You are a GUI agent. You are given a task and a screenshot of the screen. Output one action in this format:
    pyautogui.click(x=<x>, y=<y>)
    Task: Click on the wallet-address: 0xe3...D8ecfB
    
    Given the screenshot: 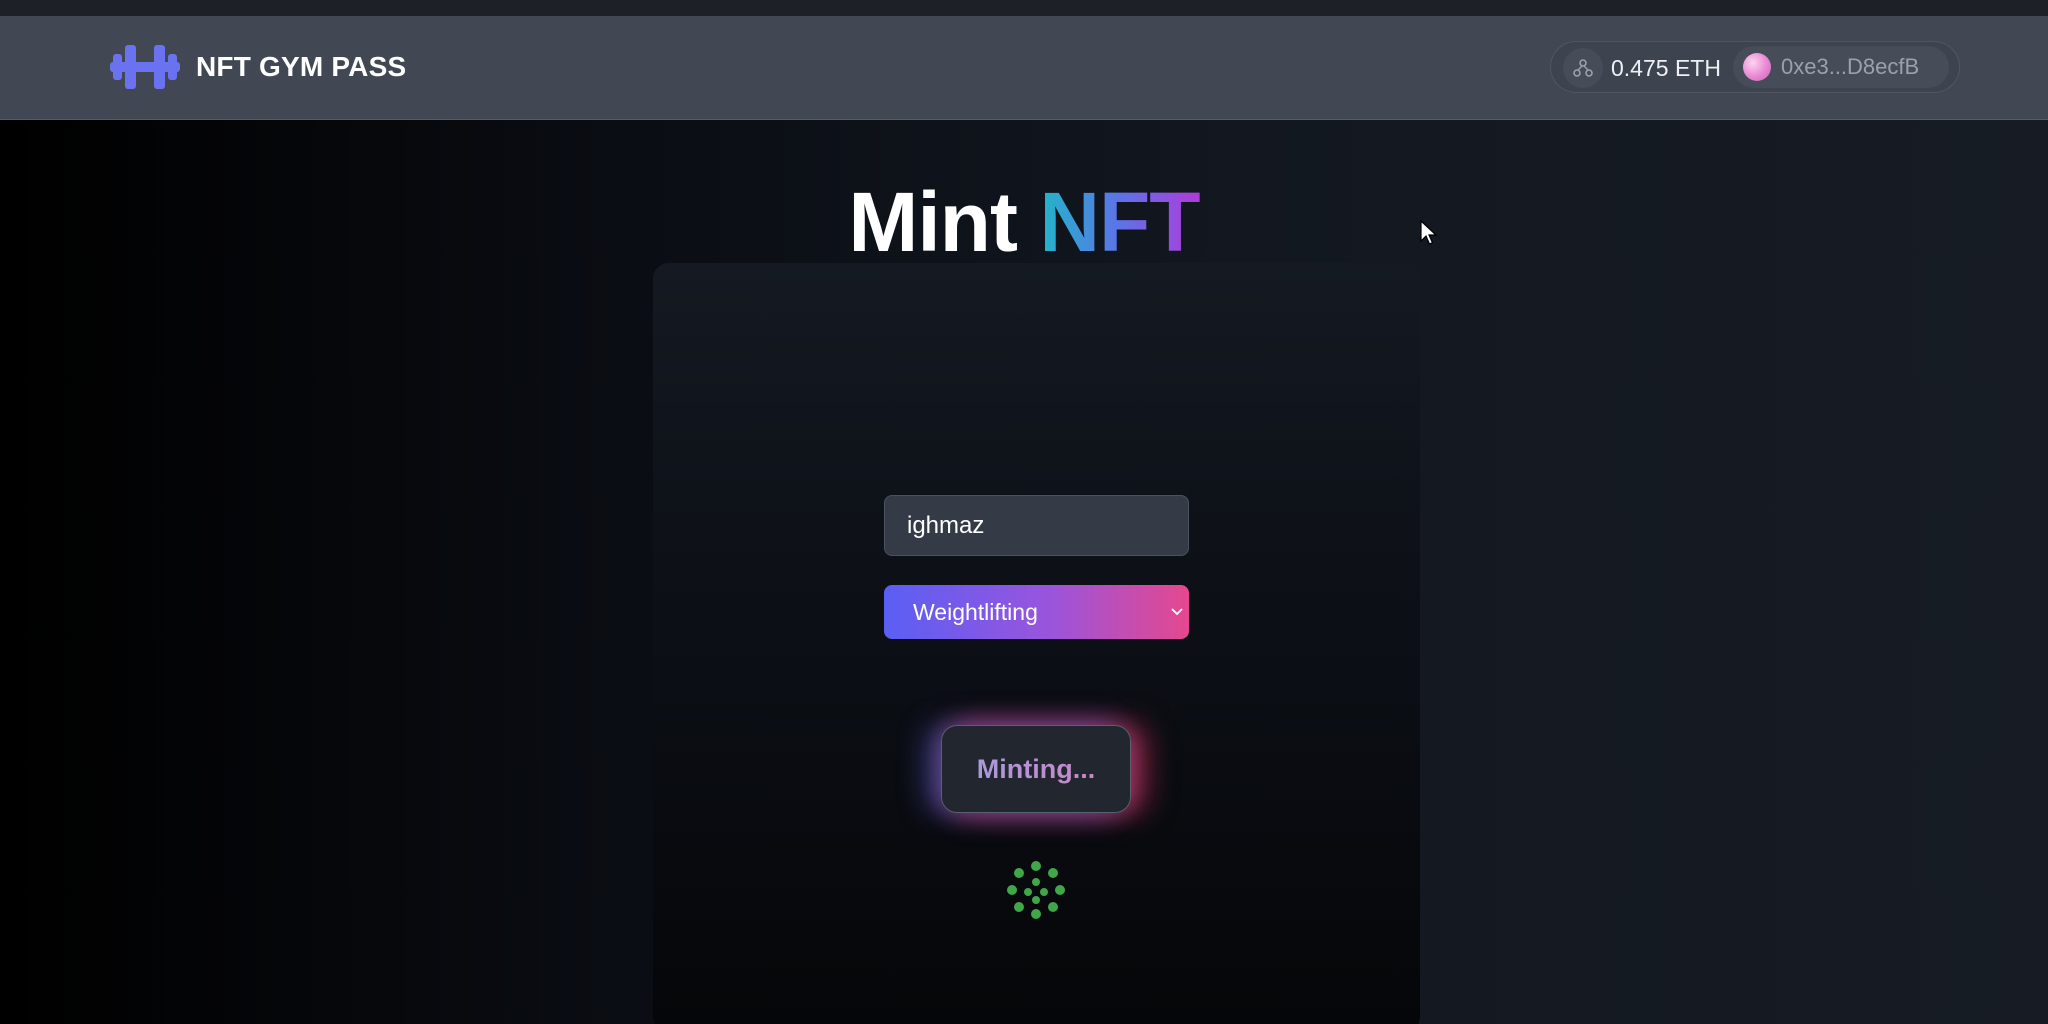 What is the action you would take?
    pyautogui.click(x=1850, y=66)
    